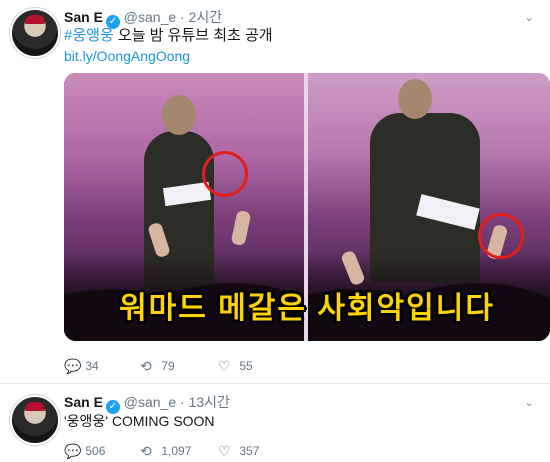  I want to click on reply-button: 💬 34, so click(81, 366).